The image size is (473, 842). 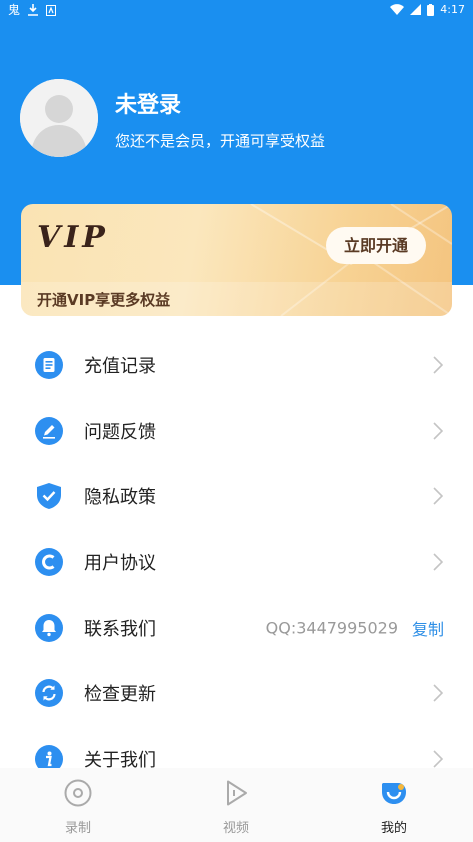 I want to click on menu-label: 用户协议, so click(x=120, y=563).